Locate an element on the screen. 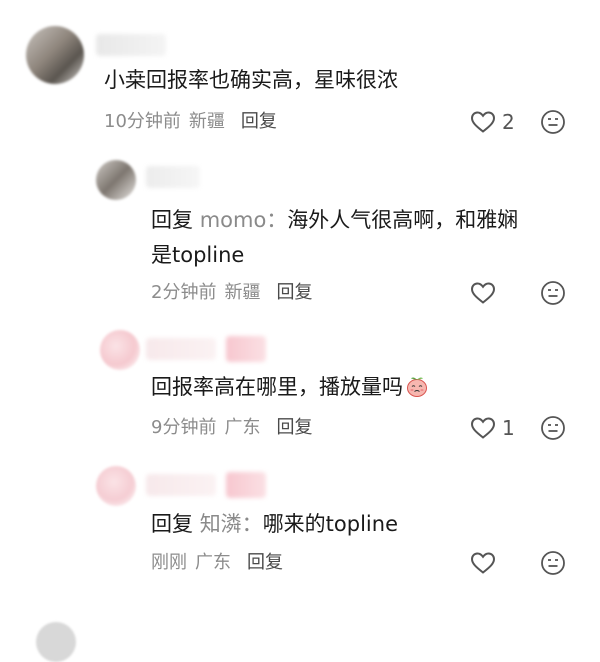 Image resolution: width=600 pixels, height=662 pixels. comment-meta: 9分钟前 广东 回复 is located at coordinates (235, 428).